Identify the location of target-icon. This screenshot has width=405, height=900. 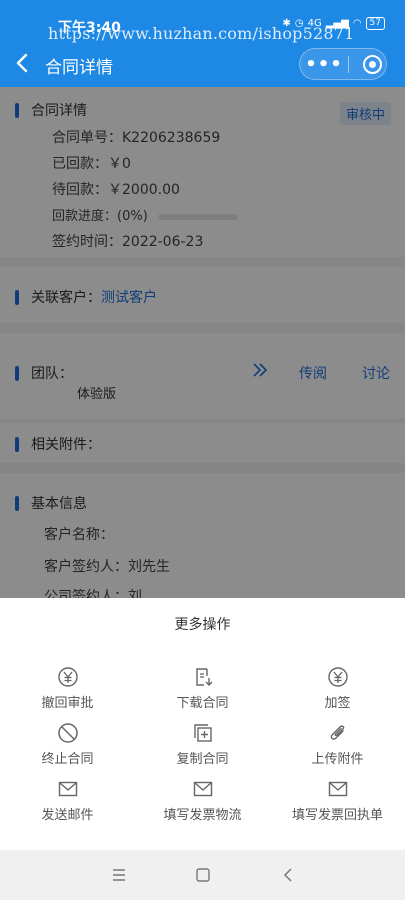
(372, 64).